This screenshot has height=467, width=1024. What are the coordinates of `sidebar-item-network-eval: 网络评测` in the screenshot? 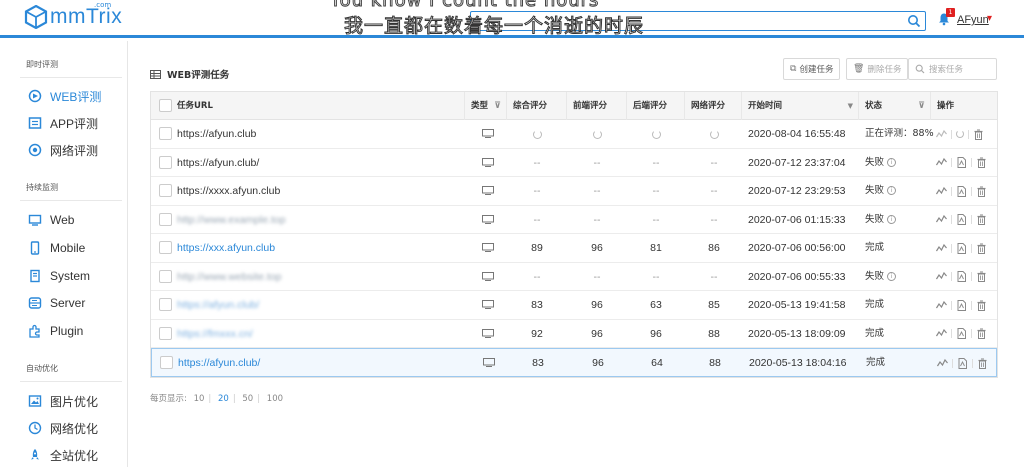 It's located at (63, 150).